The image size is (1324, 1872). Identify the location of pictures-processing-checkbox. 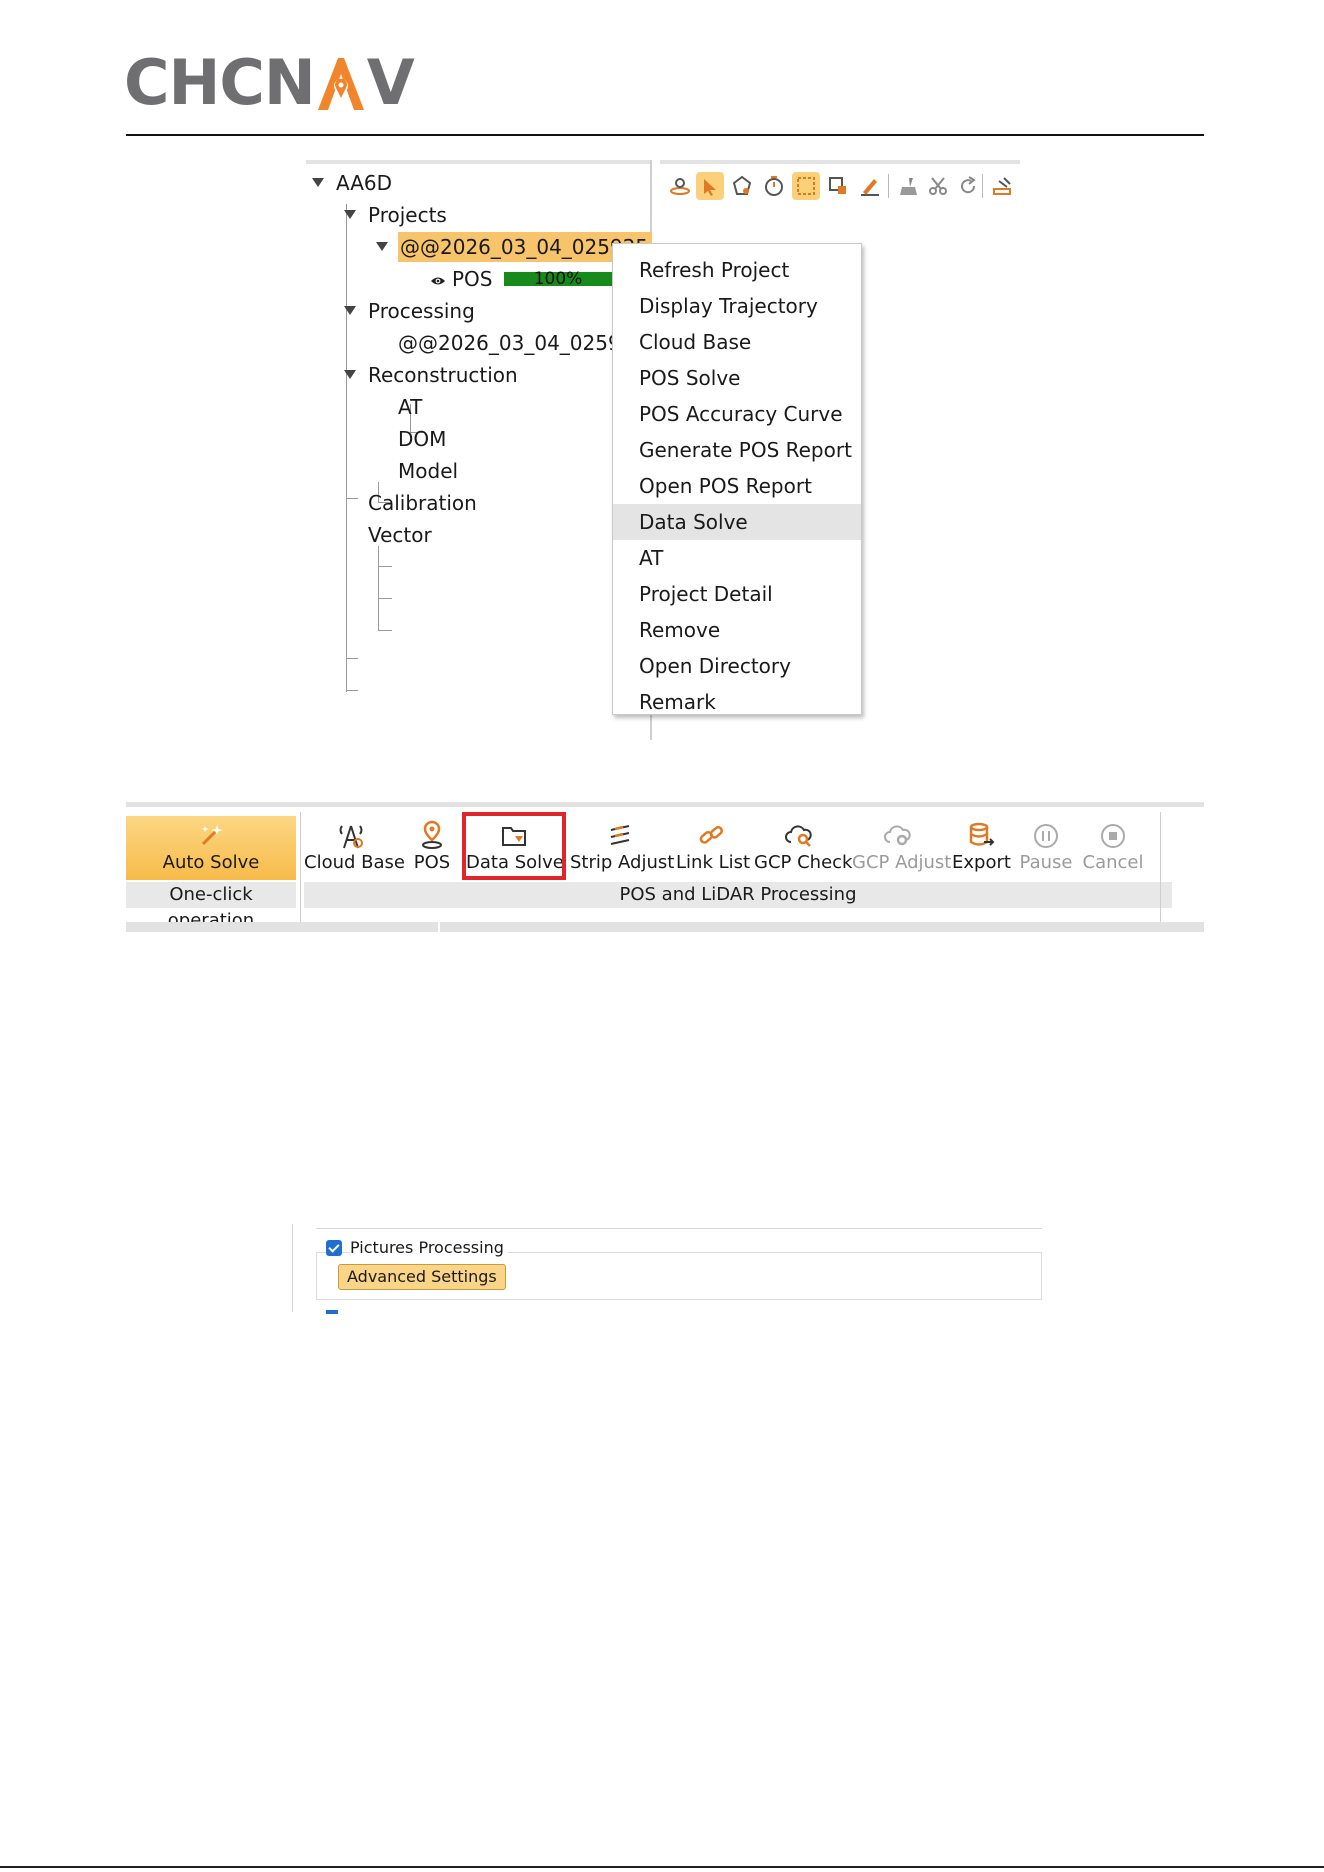
(334, 1248).